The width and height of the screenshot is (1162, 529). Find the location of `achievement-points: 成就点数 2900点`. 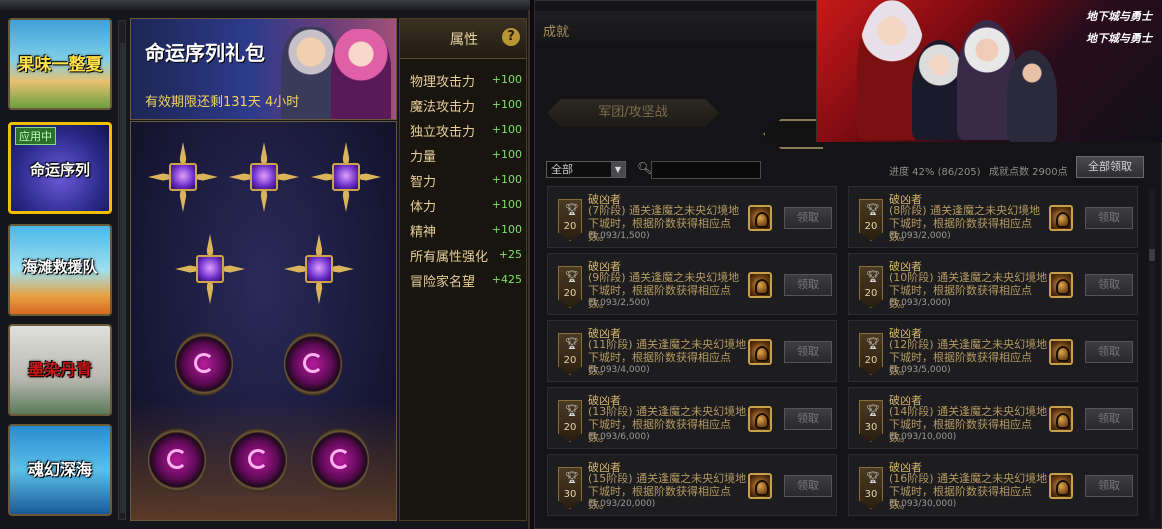

achievement-points: 成就点数 2900点 is located at coordinates (1028, 172).